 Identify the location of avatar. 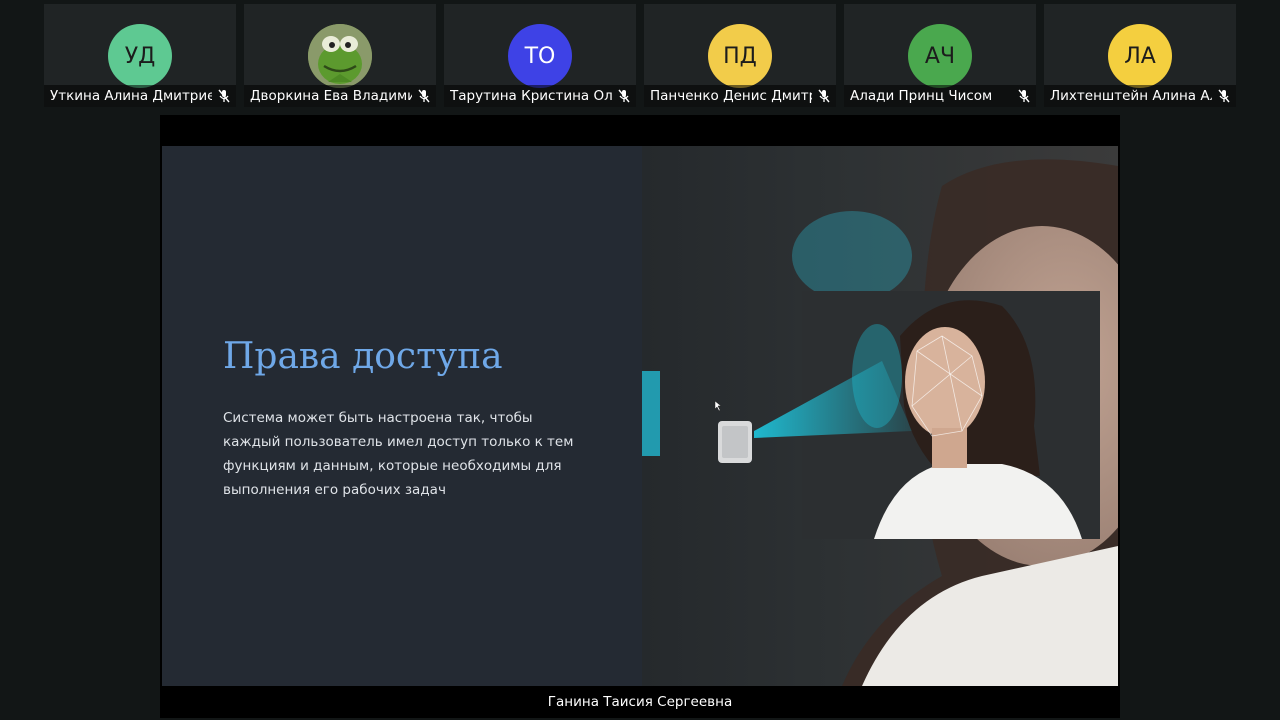
(340, 56).